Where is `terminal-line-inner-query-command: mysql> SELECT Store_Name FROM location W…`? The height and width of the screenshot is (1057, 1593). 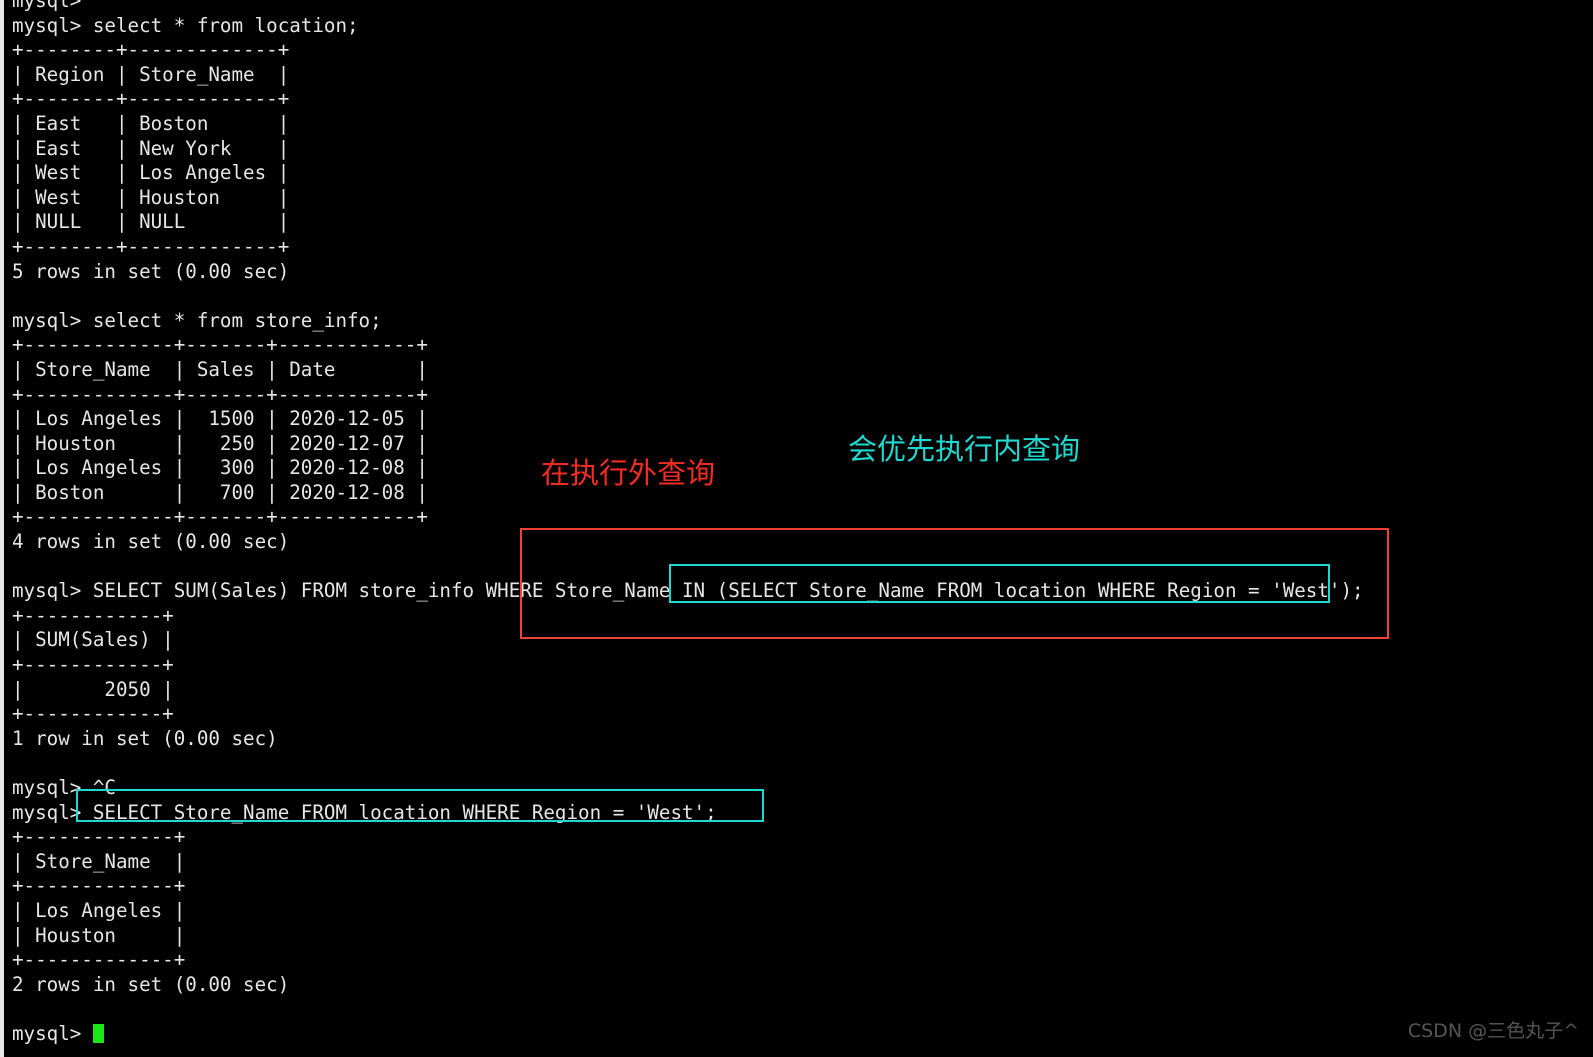
terminal-line-inner-query-command: mysql> SELECT Store_Name FROM location W… is located at coordinates (364, 812).